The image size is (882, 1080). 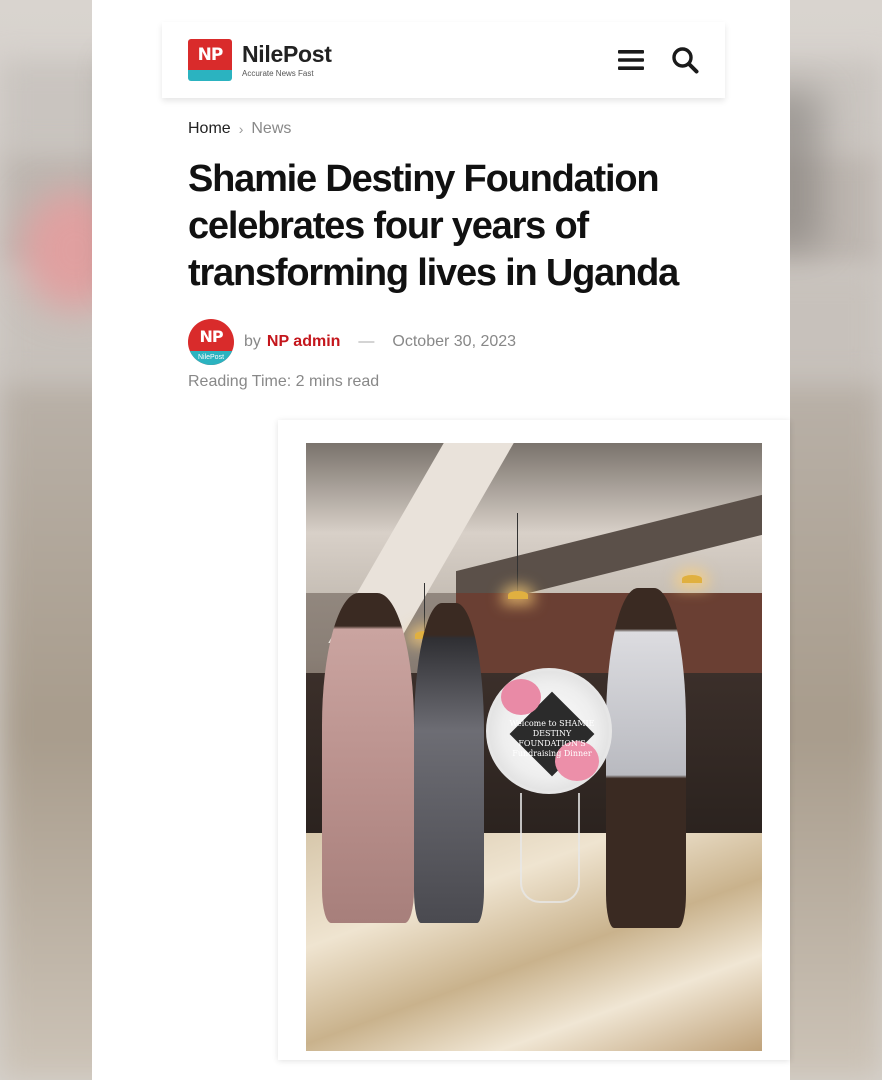 I want to click on byline-prefix: by, so click(x=252, y=341).